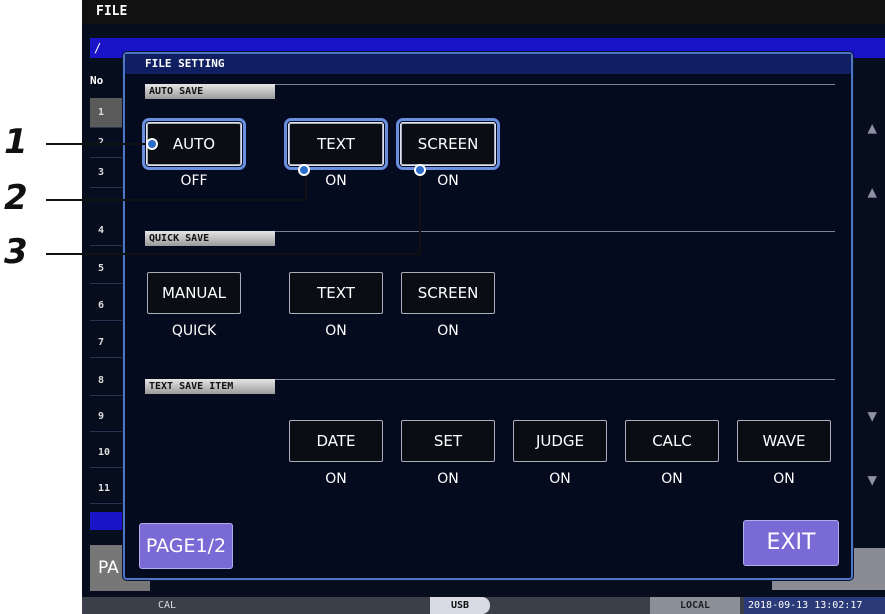  What do you see at coordinates (672, 479) in the screenshot?
I see `text-item-calc-value: ON` at bounding box center [672, 479].